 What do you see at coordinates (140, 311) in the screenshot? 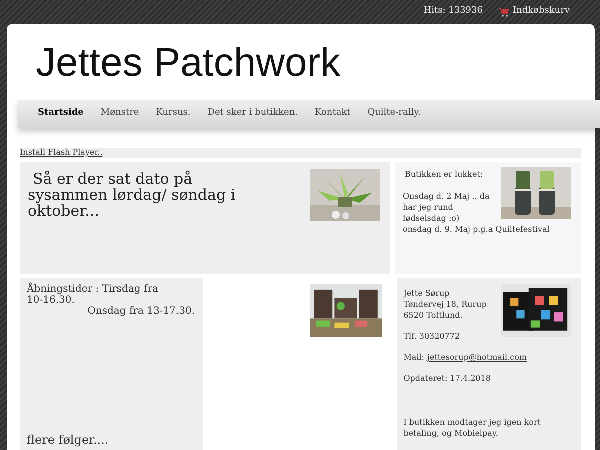
I see `hours-text: Onsdag fra 13-17.30.` at bounding box center [140, 311].